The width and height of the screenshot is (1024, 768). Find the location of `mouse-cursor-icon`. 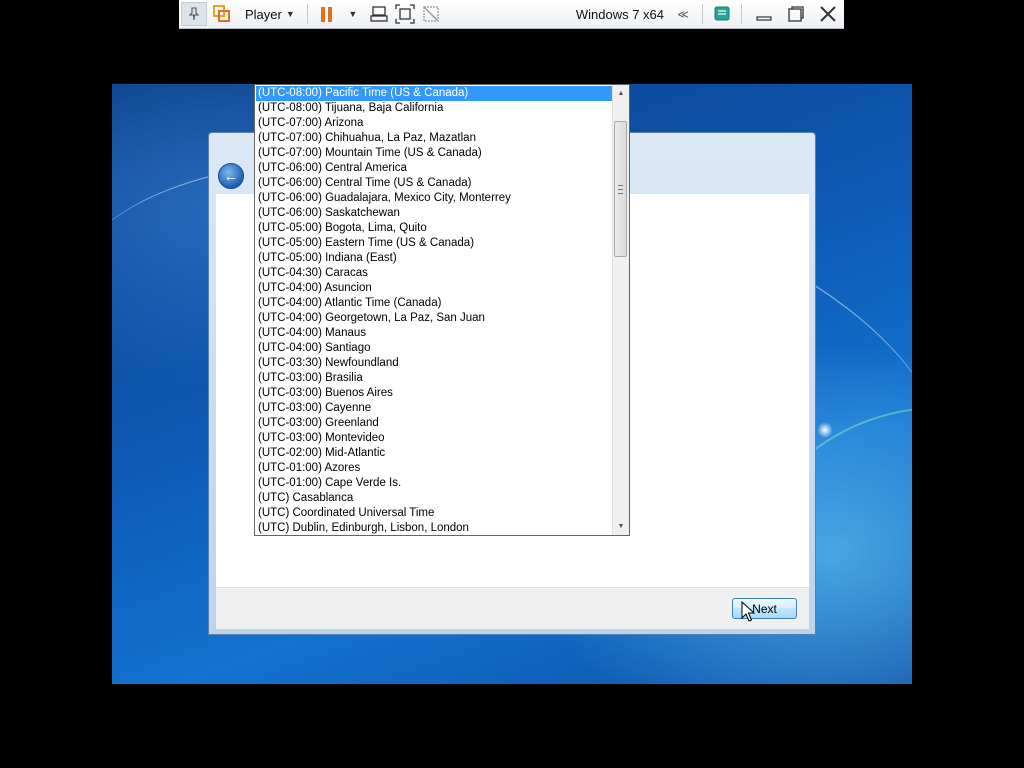

mouse-cursor-icon is located at coordinates (748, 611).